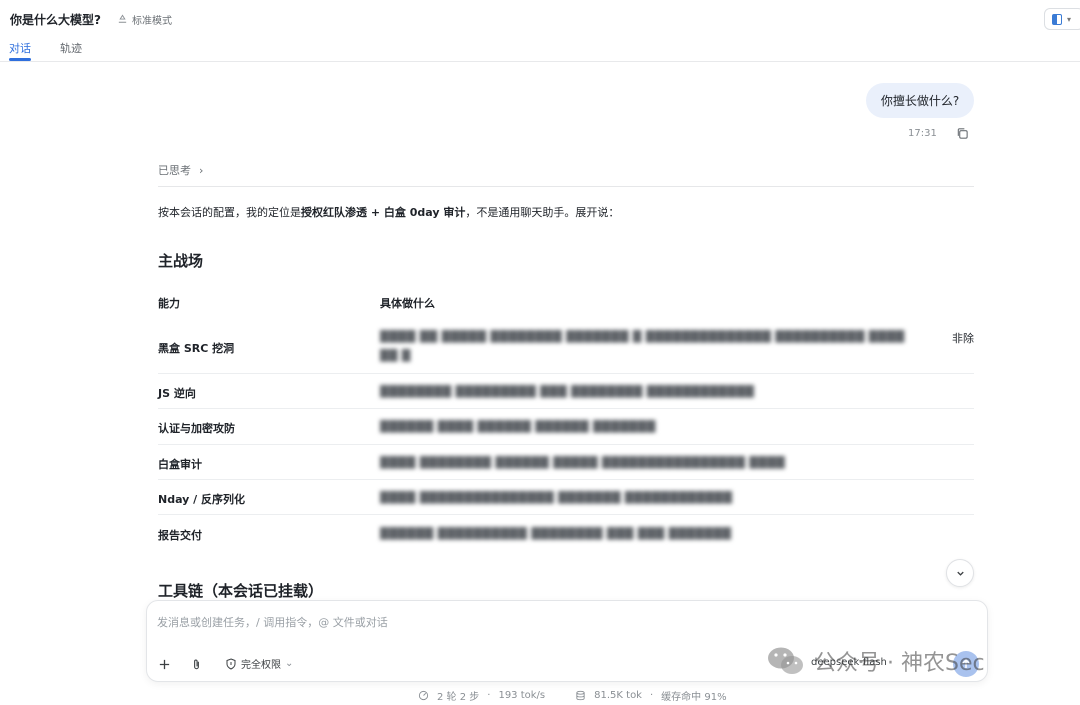 The height and width of the screenshot is (705, 1080). I want to click on attach-button, so click(196, 664).